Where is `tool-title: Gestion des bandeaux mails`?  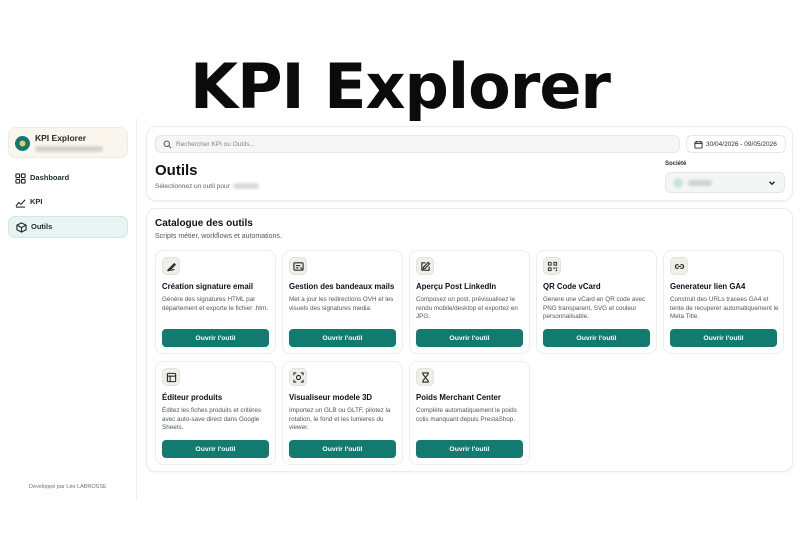
tool-title: Gestion des bandeaux mails is located at coordinates (342, 286).